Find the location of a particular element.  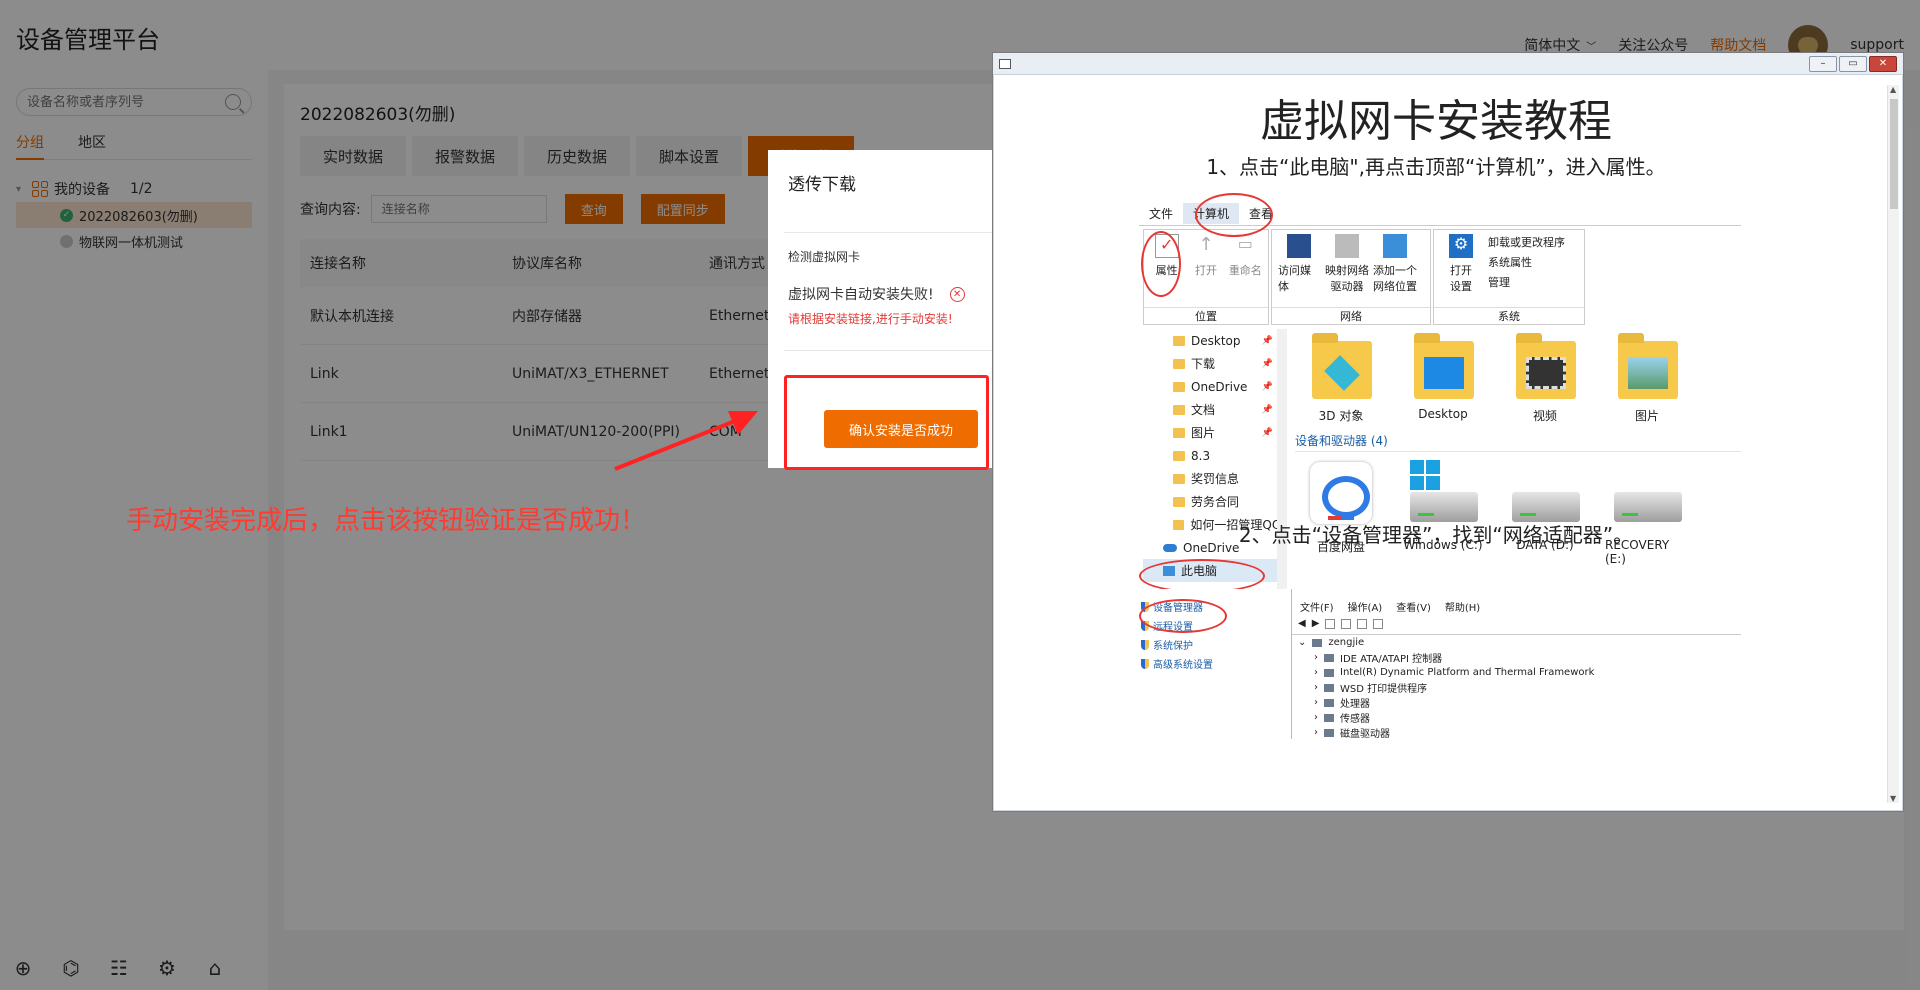

tree-root: ⌄ zengjie is located at coordinates (1516, 642).